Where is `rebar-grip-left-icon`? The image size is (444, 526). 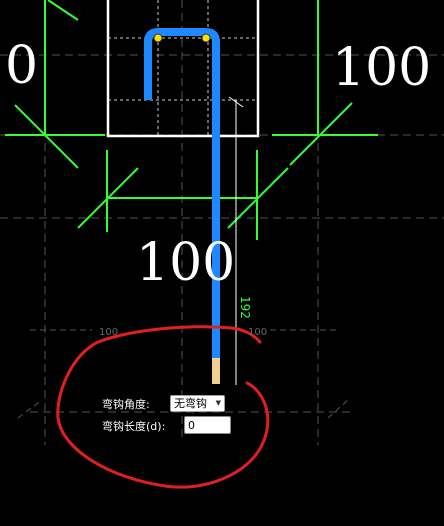
rebar-grip-left-icon is located at coordinates (158, 38).